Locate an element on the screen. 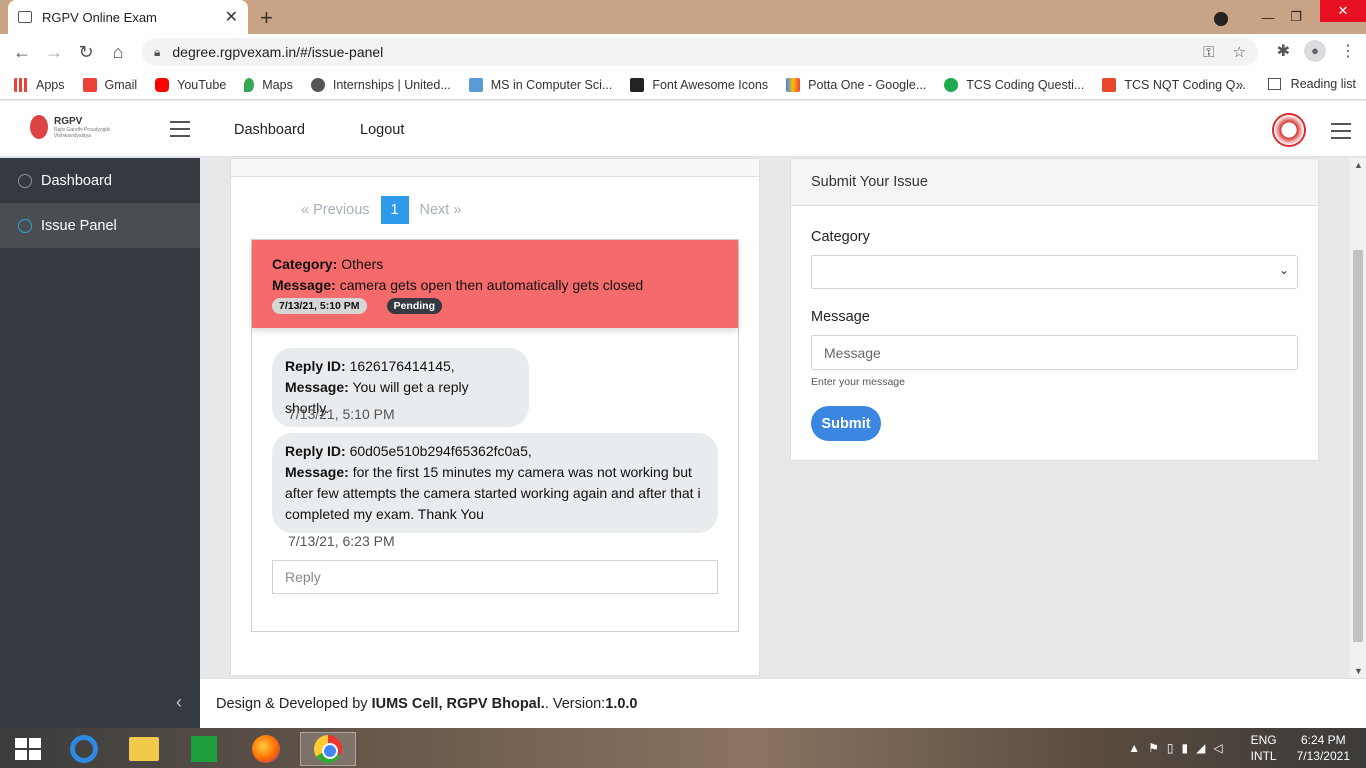  start-button is located at coordinates (28, 749).